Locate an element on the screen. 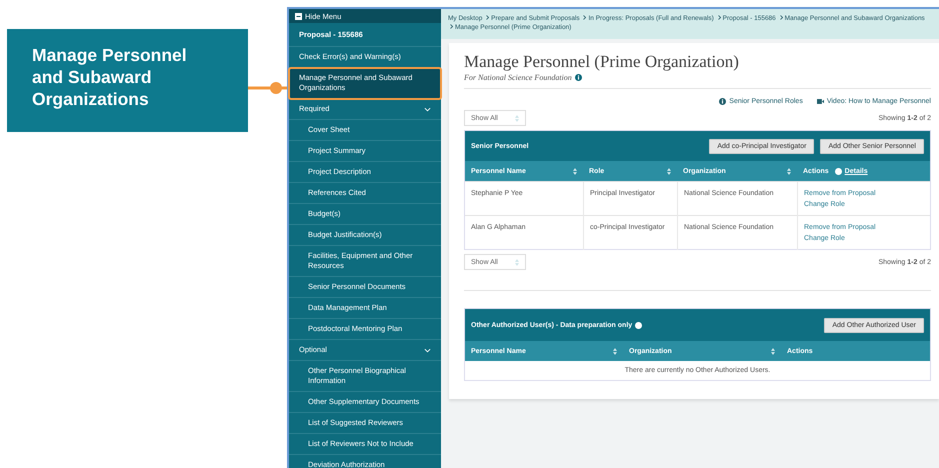  page-title: Manage Personnel (Prime Organization) is located at coordinates (602, 62).